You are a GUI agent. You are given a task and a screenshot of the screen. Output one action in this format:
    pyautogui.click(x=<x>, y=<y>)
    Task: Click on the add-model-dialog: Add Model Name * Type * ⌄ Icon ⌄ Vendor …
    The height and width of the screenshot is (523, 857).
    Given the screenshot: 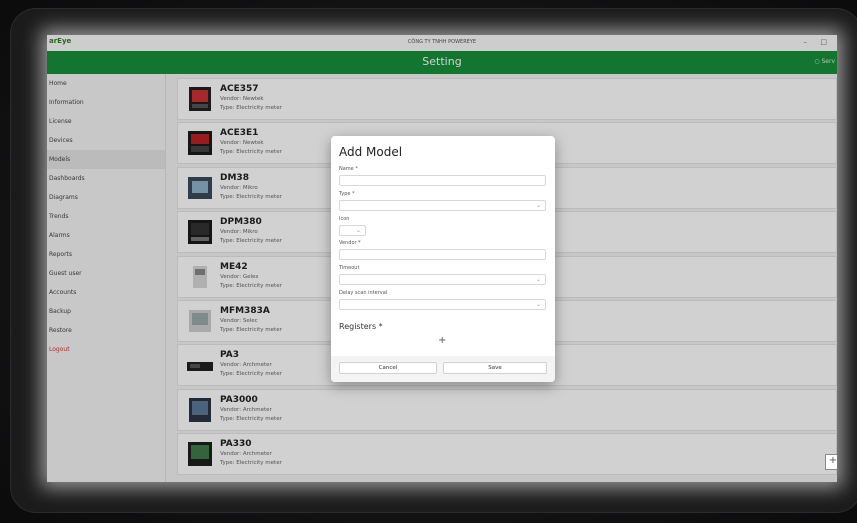 What is the action you would take?
    pyautogui.click(x=443, y=259)
    